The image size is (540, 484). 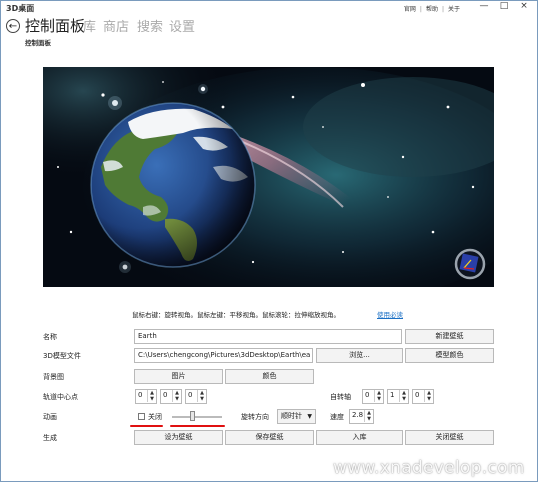 I want to click on label-animation: 动画, so click(x=50, y=417).